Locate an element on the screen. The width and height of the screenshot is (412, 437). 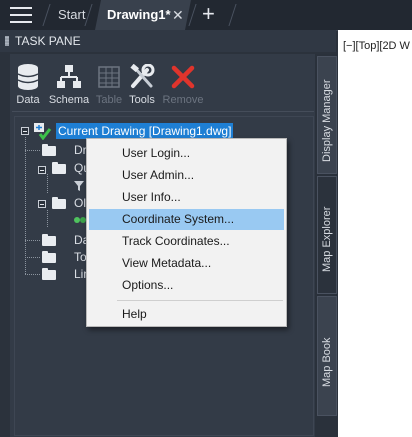
tree-node-drawings: Dr is located at coordinates (80, 150).